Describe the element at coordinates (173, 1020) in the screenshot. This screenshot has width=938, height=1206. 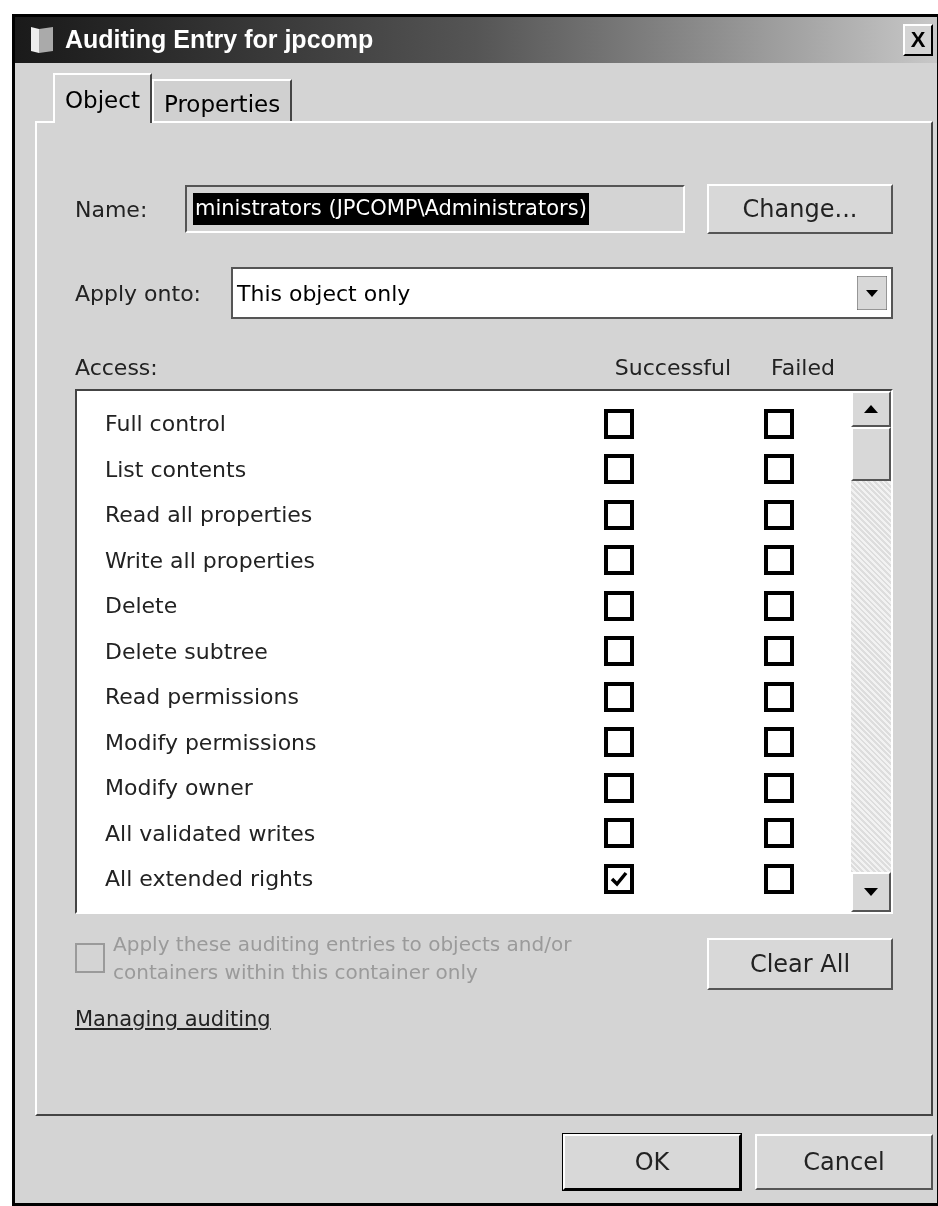
I see `managing-auditing-link: Managing auditing` at that location.